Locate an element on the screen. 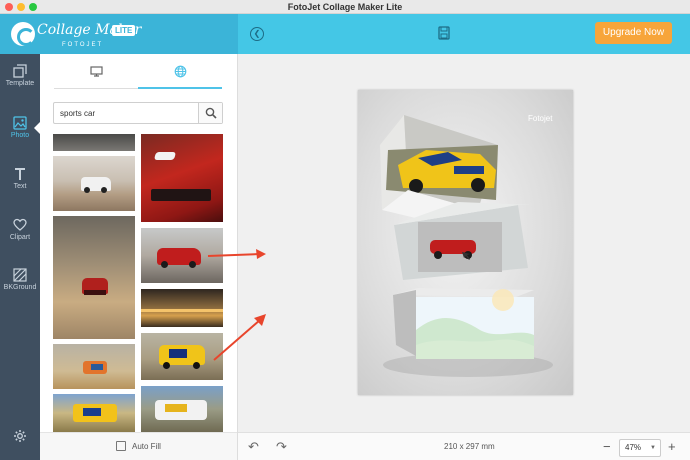 This screenshot has height=460, width=690. settings-gear-icon is located at coordinates (20, 436).